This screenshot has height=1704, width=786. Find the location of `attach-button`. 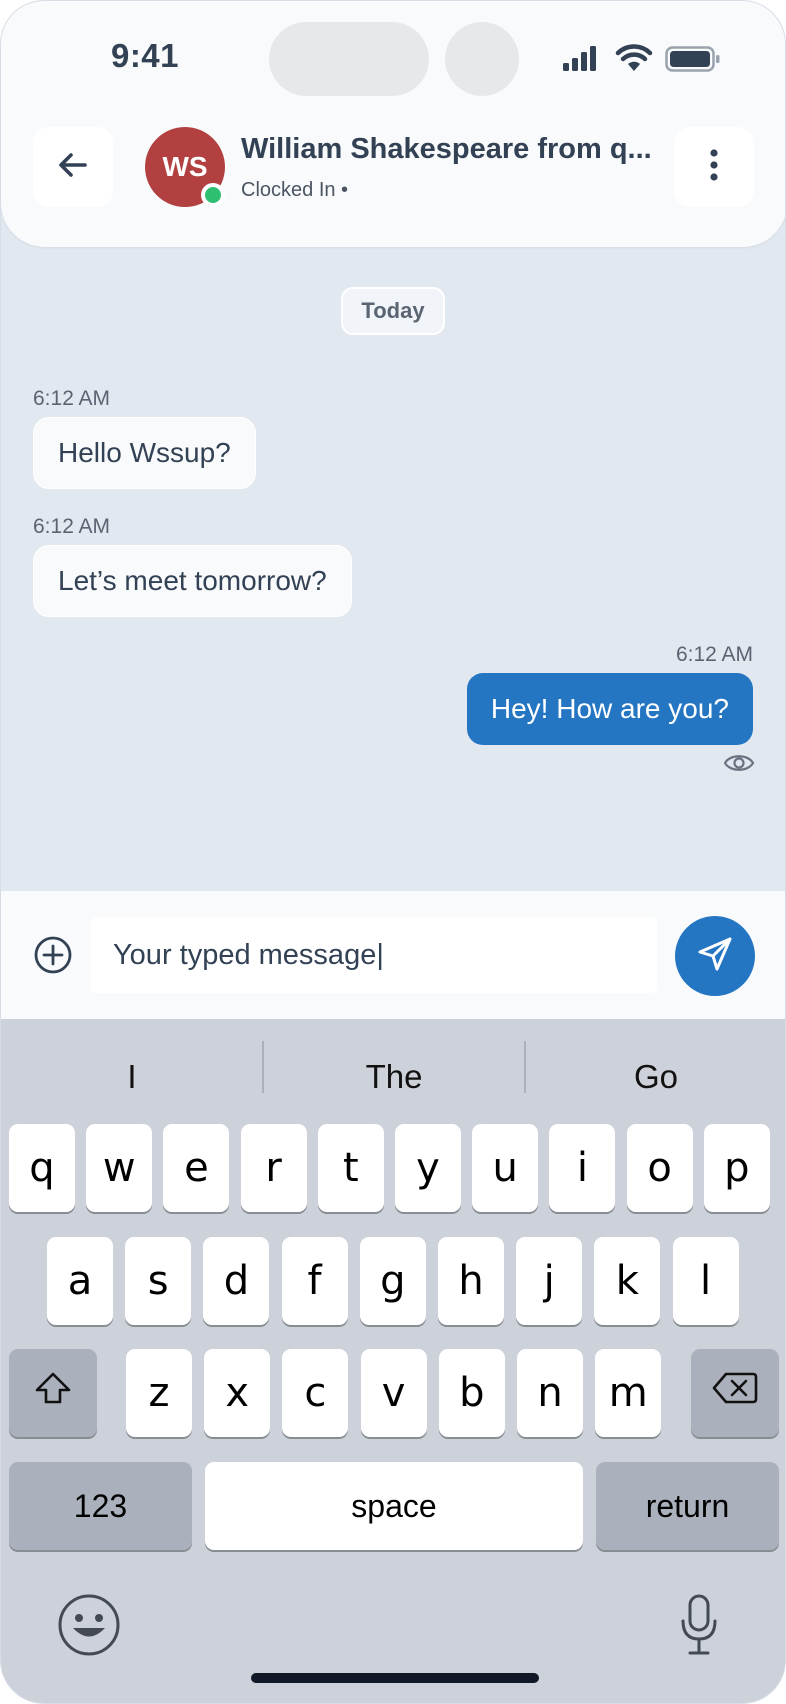

attach-button is located at coordinates (53, 955).